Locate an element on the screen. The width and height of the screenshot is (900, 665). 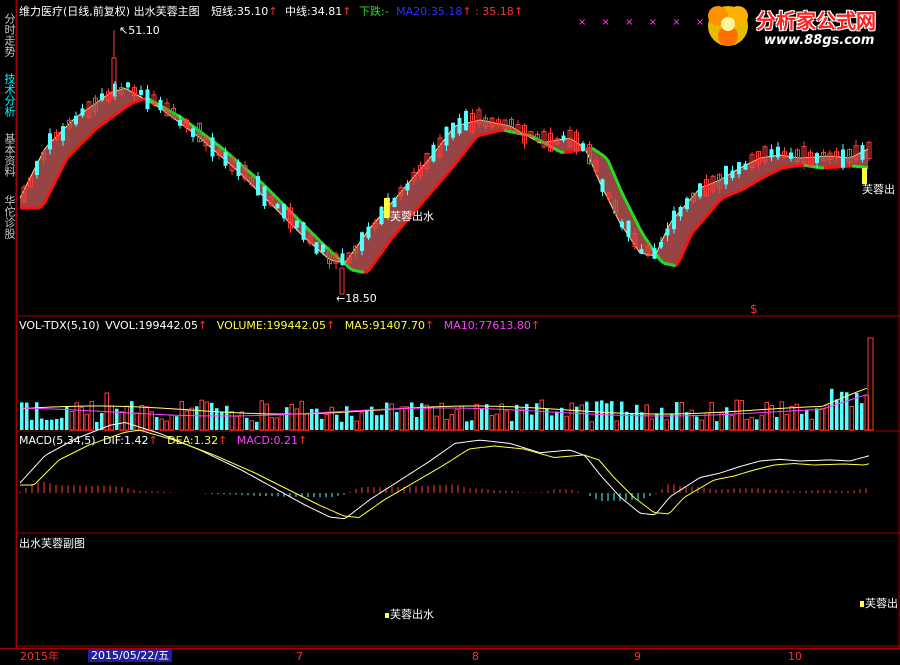
year-label: 2015年 is located at coordinates (39, 656).